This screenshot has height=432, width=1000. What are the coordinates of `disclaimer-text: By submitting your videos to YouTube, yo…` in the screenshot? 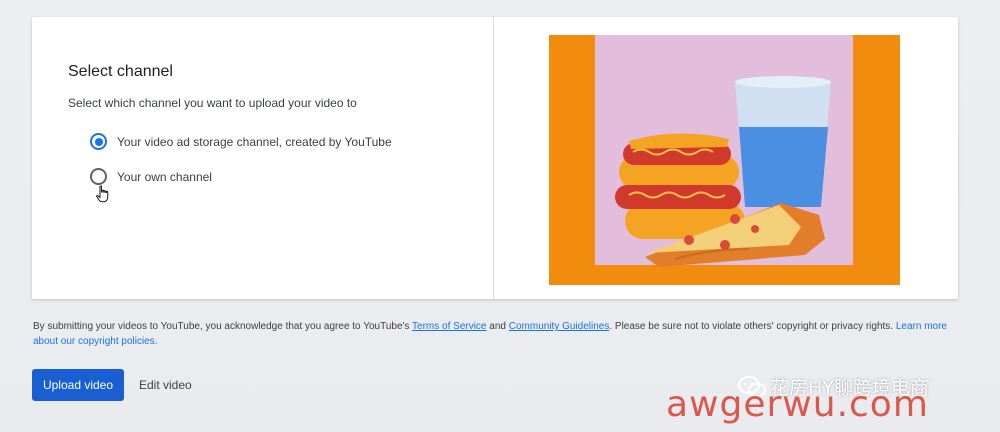 It's located at (223, 326).